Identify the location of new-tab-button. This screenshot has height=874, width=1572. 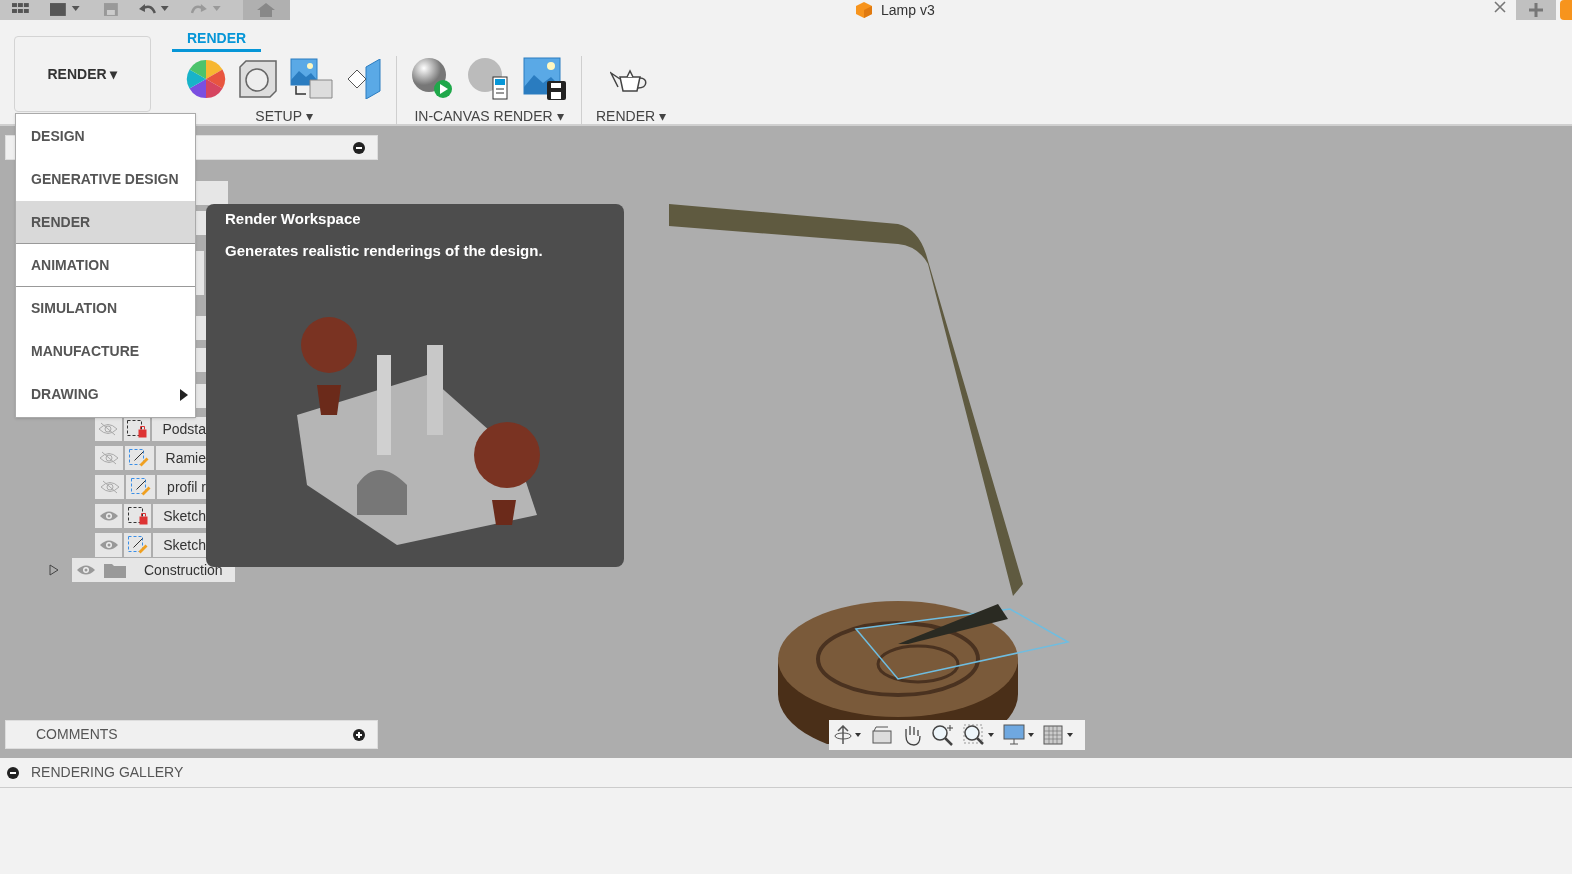
(1536, 10).